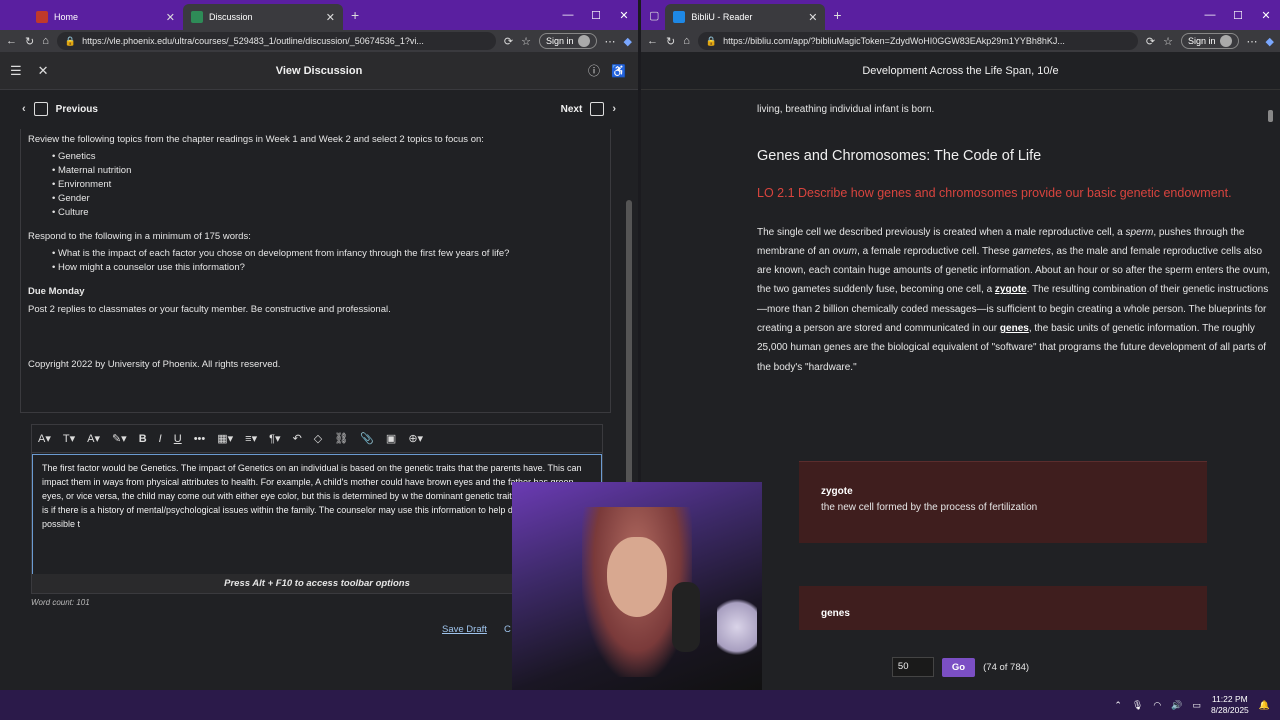 Image resolution: width=1280 pixels, height=720 pixels. I want to click on list-item: Environment, so click(327, 185).